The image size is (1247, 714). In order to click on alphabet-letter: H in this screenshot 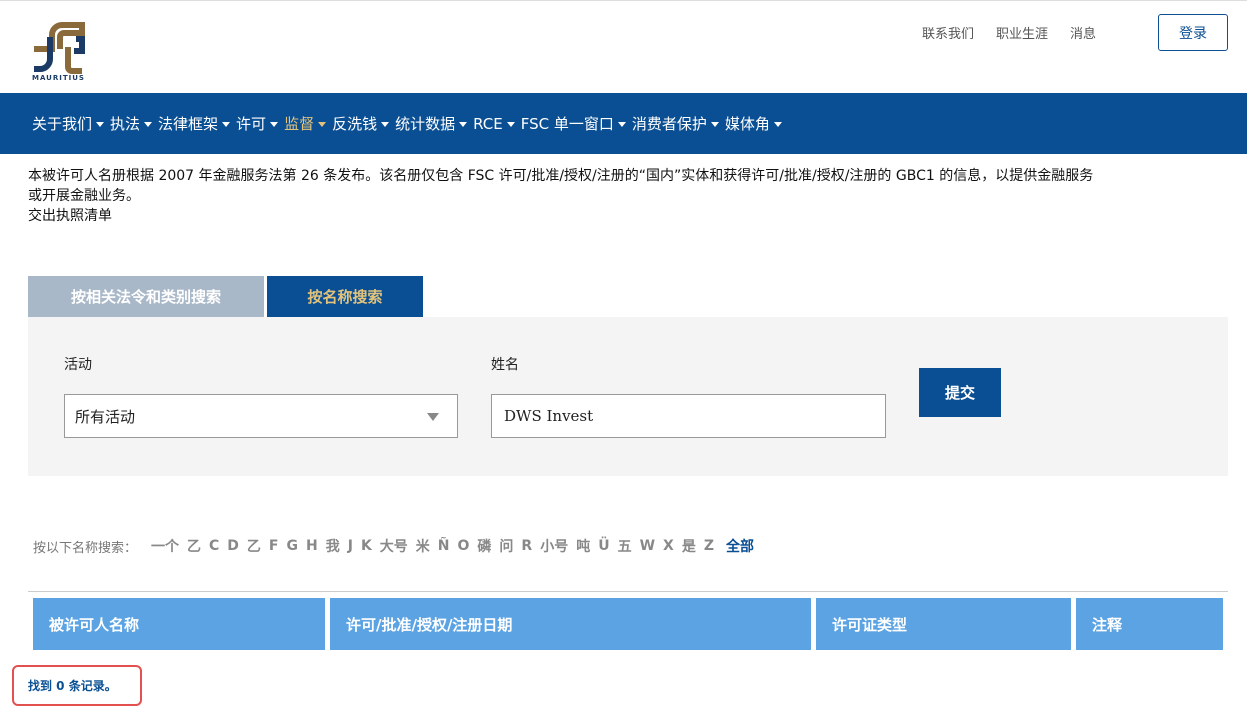, I will do `click(312, 546)`.